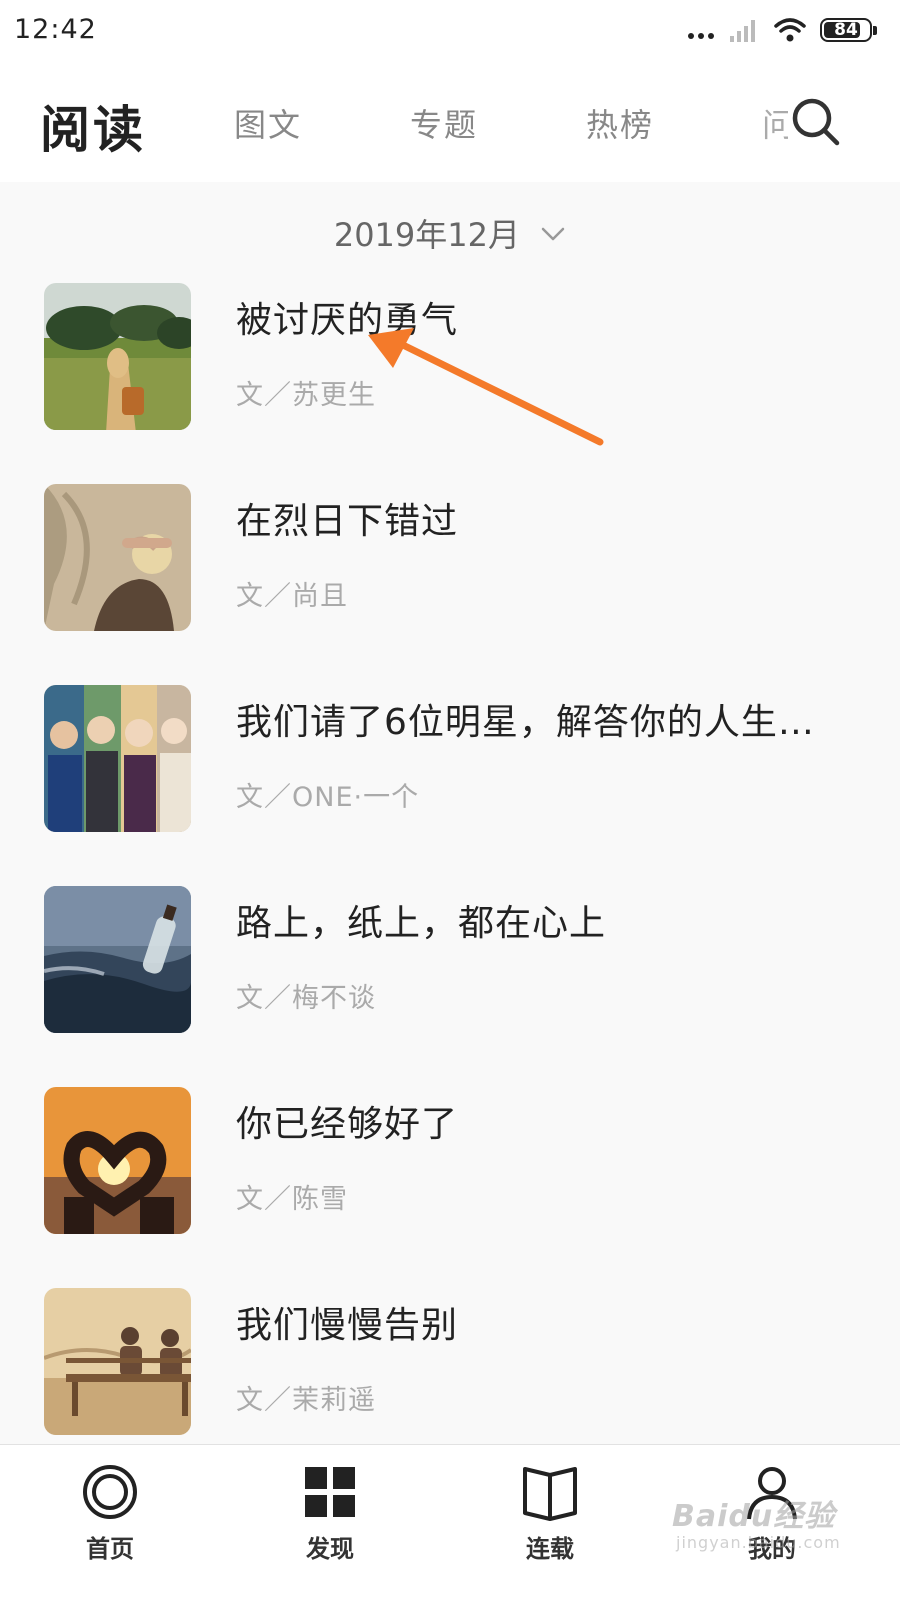  I want to click on list-item: 在烈日下错过 文／尚且, so click(450, 559).